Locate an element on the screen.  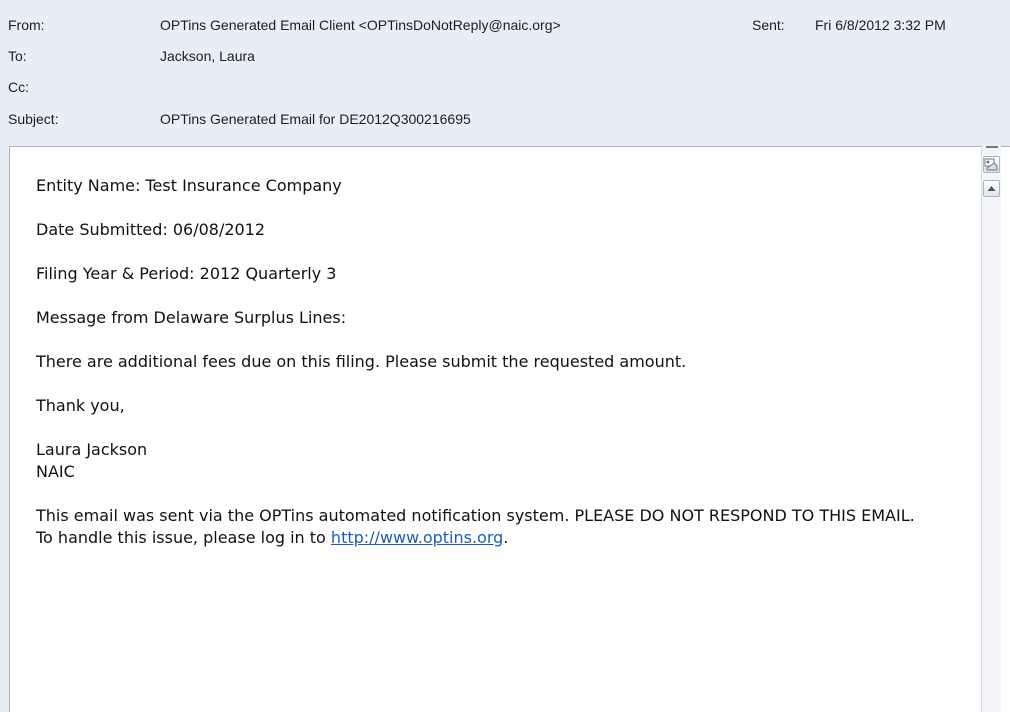
from-label: From: is located at coordinates (26, 25).